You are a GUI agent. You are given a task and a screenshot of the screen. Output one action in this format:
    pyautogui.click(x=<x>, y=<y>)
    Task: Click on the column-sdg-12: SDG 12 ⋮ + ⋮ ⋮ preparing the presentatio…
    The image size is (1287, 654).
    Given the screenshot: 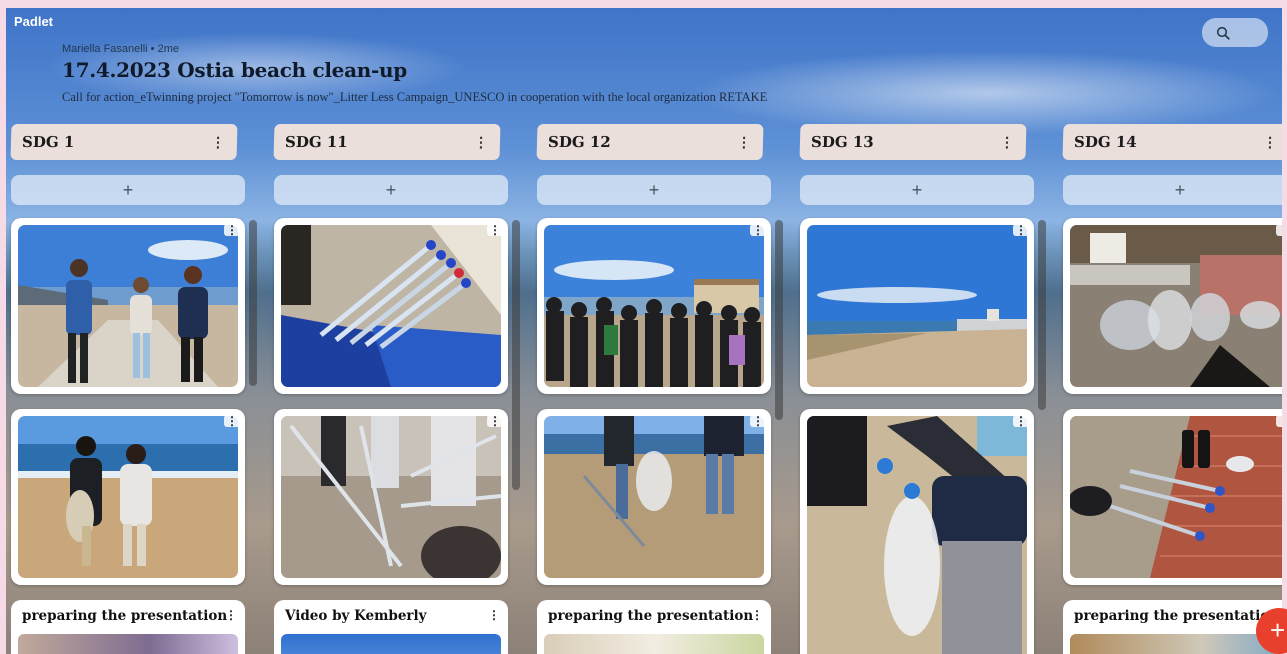 What is the action you would take?
    pyautogui.click(x=653, y=389)
    